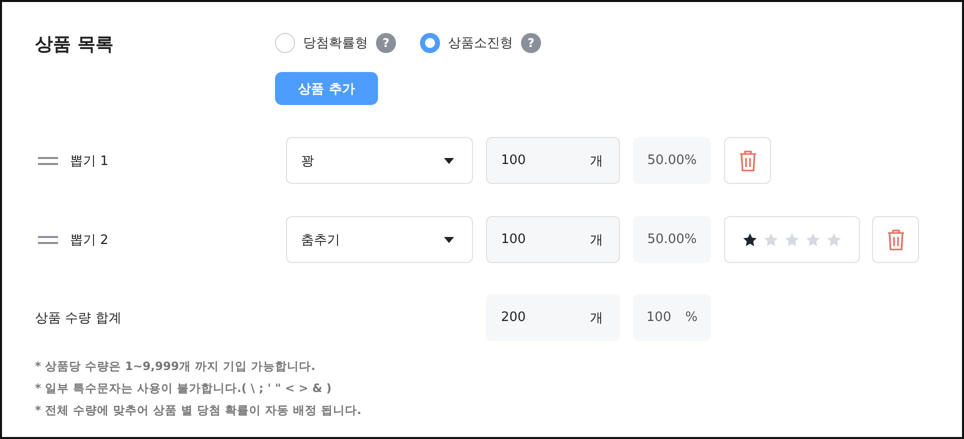 This screenshot has width=964, height=439. I want to click on total-percent: 100 %, so click(672, 317).